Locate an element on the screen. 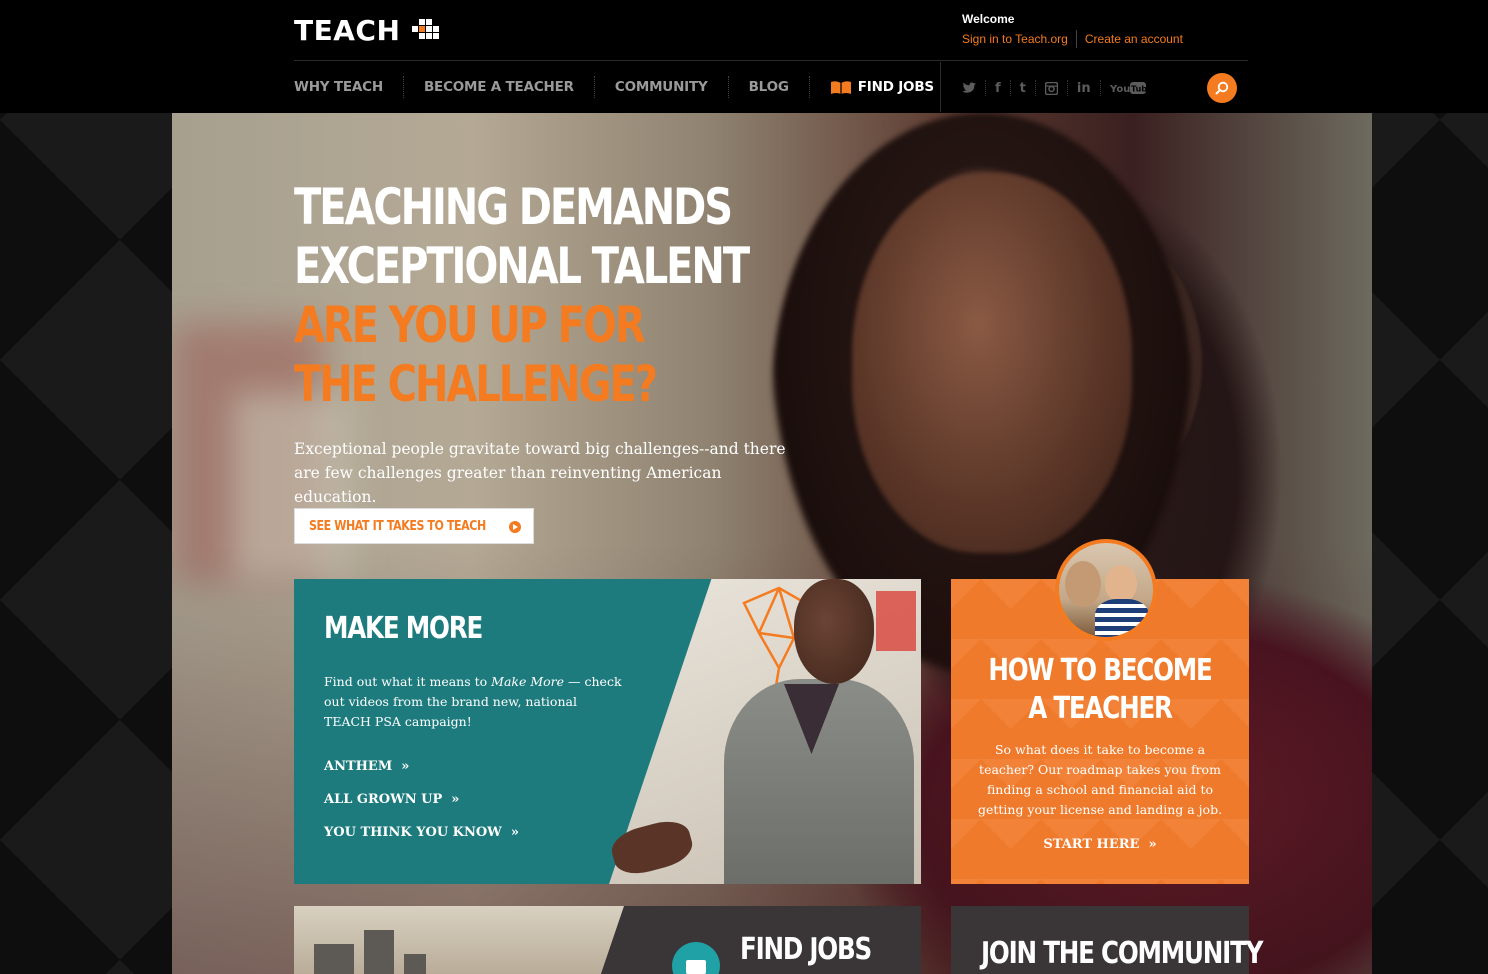 The image size is (1488, 974). find-jobs-card: FIND JOBS is located at coordinates (607, 940).